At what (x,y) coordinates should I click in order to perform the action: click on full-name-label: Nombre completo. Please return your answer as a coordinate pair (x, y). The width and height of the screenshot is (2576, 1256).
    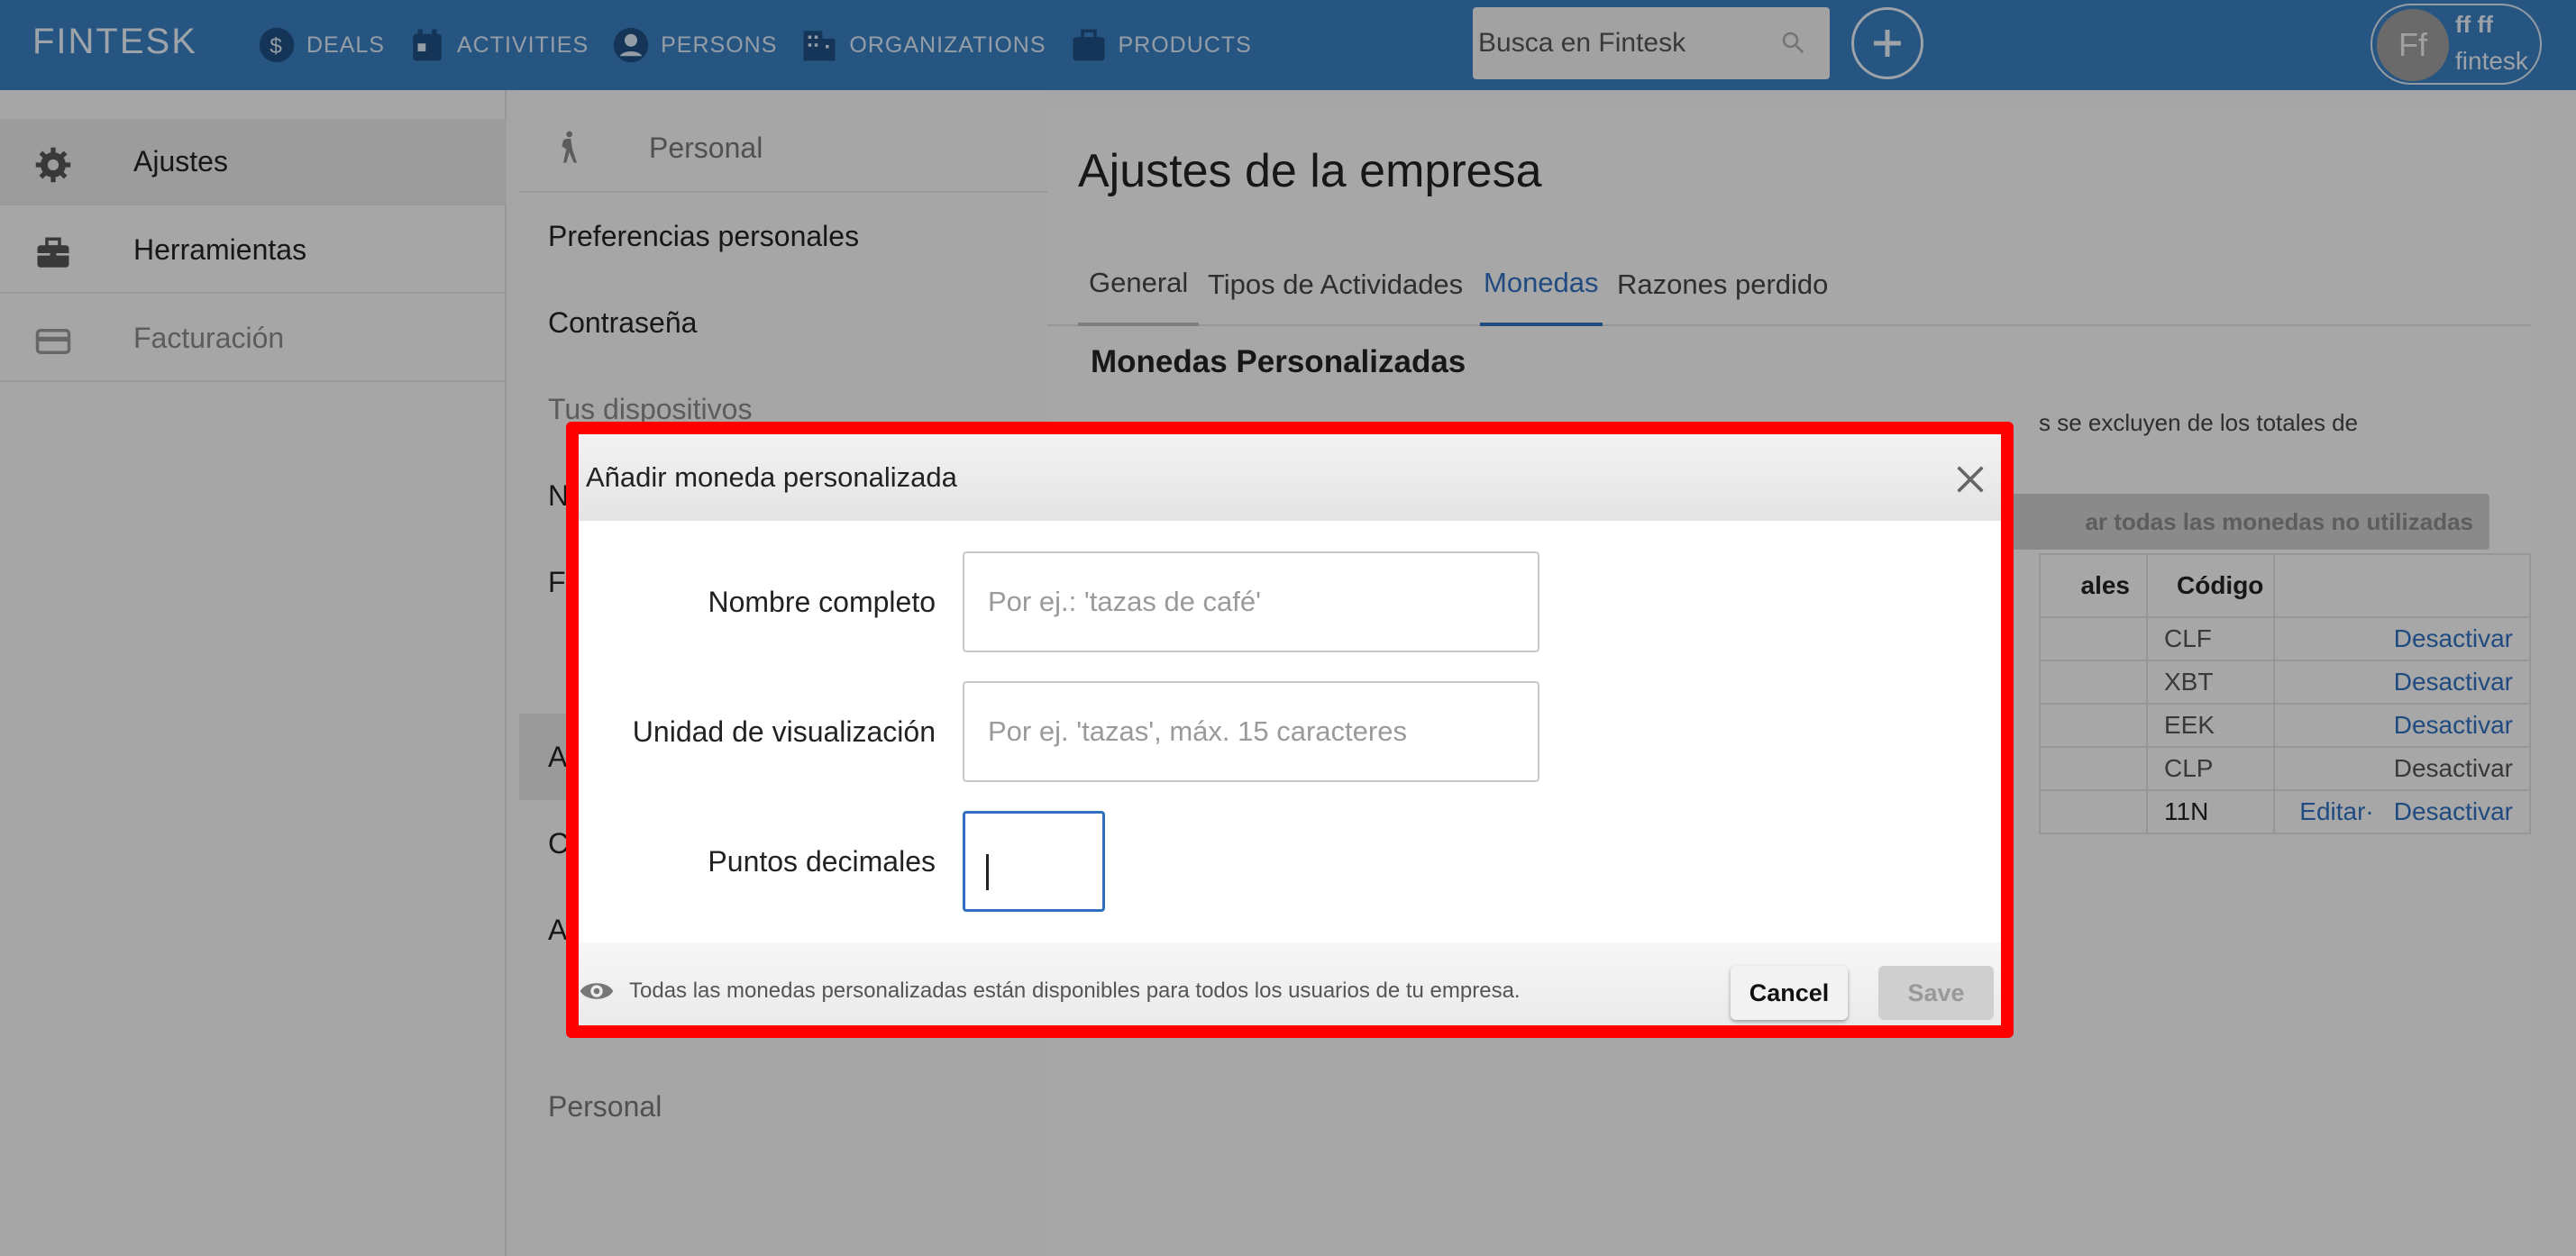
    Looking at the image, I should click on (822, 602).